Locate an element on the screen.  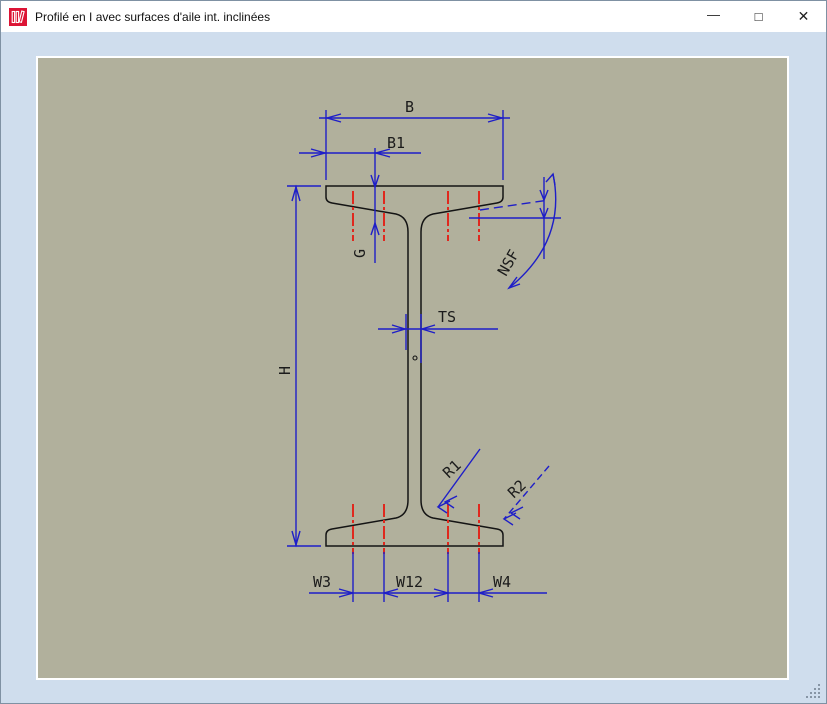
window-controls: — □ ✕ is located at coordinates (758, 16).